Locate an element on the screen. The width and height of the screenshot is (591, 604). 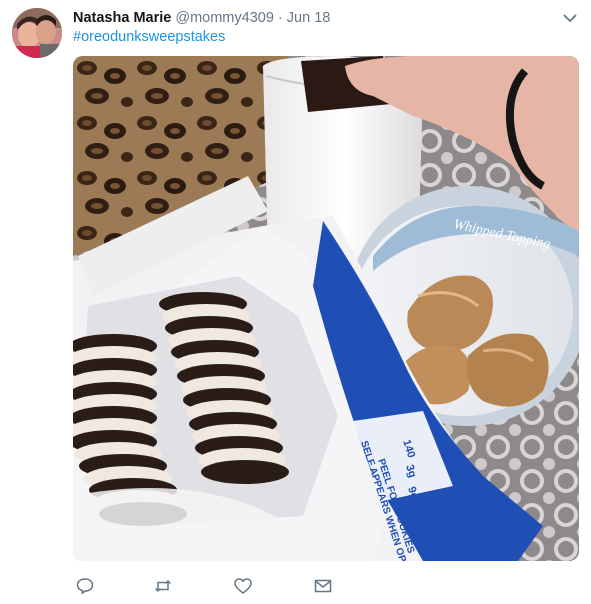
author-name: Natasha Marie is located at coordinates (122, 18).